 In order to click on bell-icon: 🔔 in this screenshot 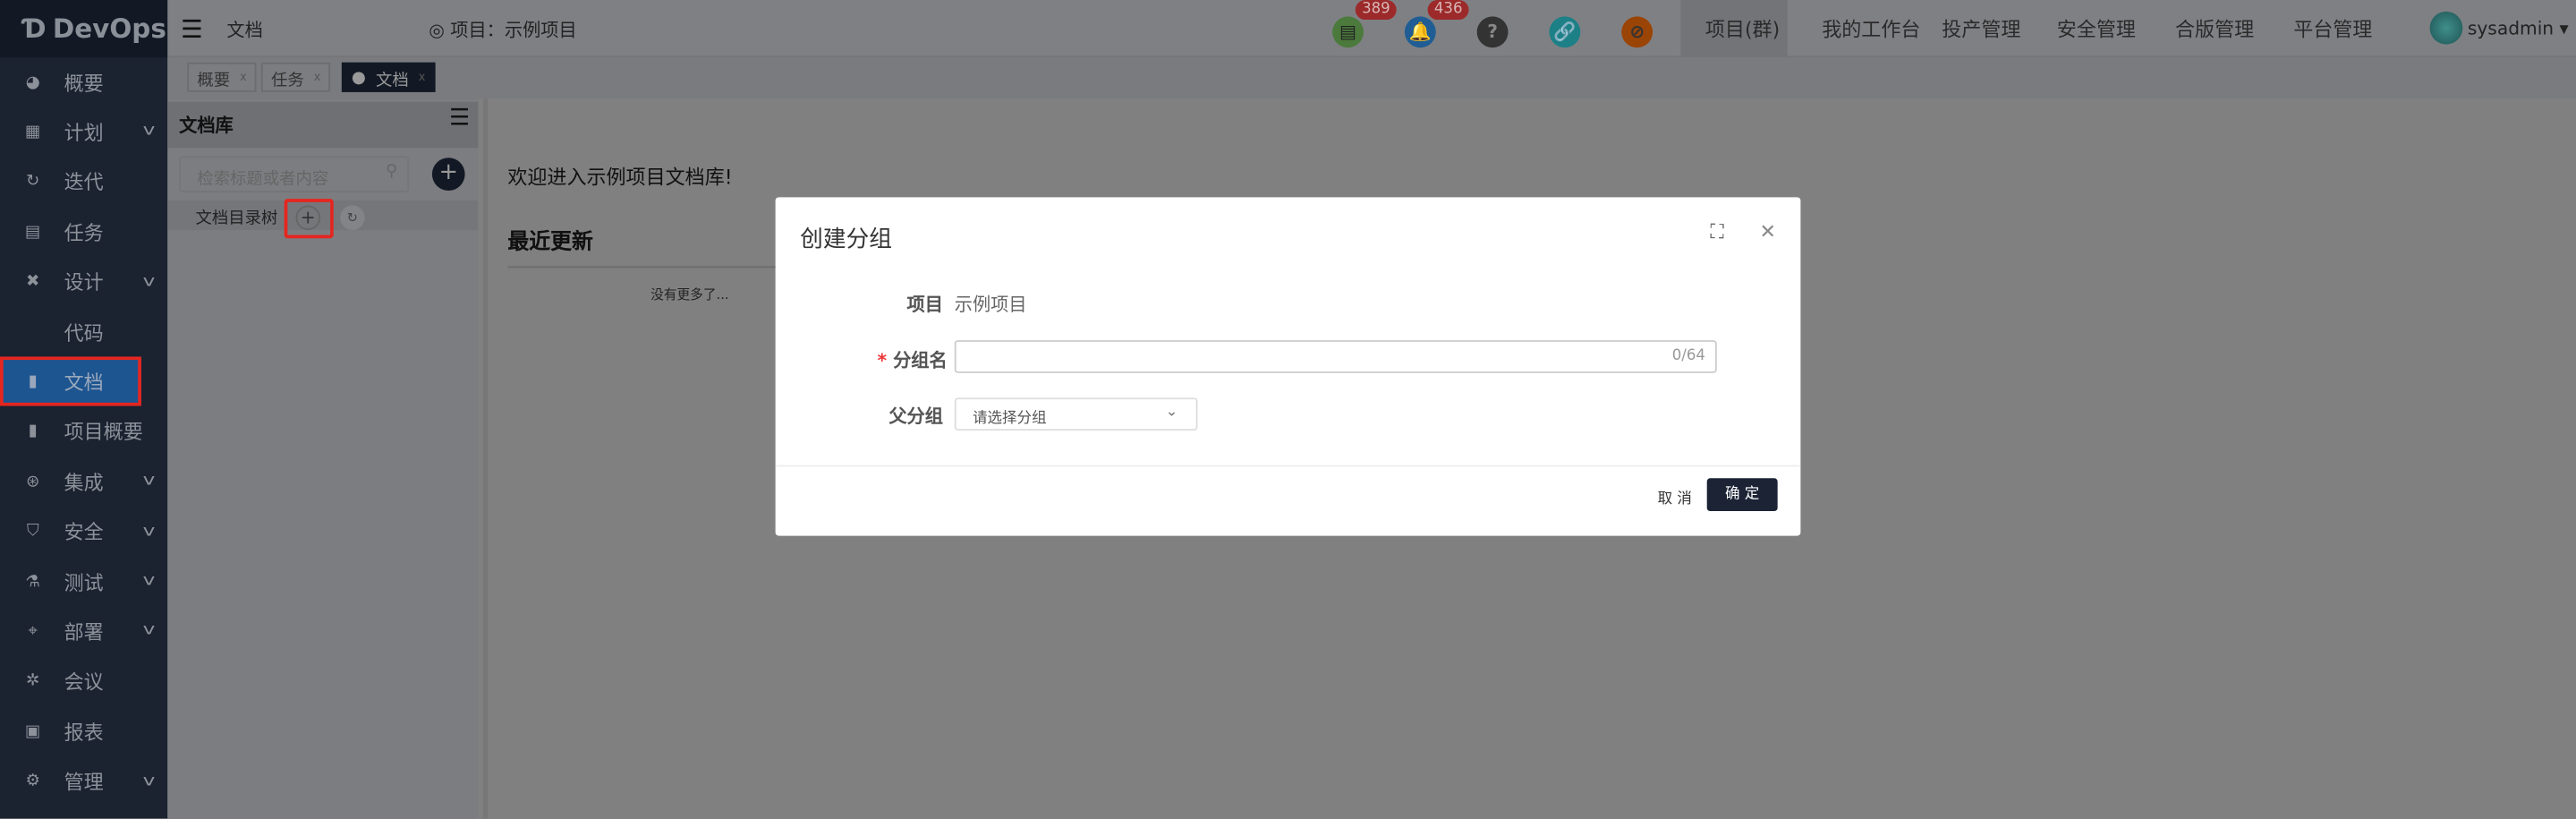, I will do `click(1420, 32)`.